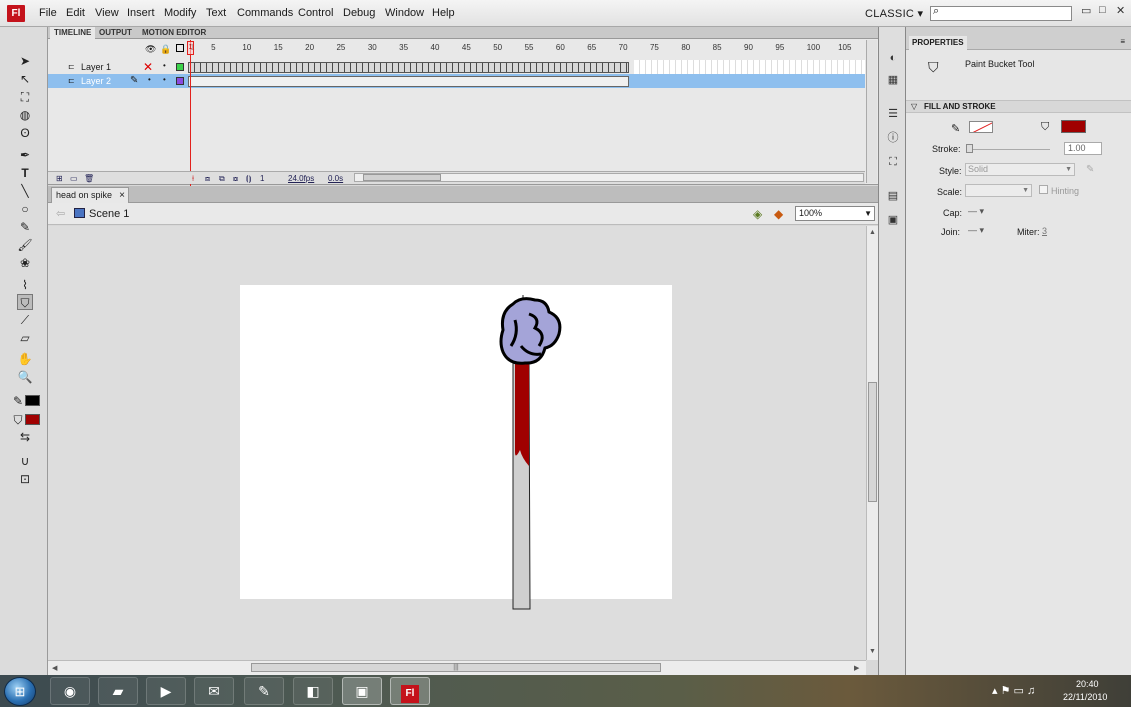 The width and height of the screenshot is (1131, 707). I want to click on edit-multiple-frames-icon: ⧇, so click(235, 179).